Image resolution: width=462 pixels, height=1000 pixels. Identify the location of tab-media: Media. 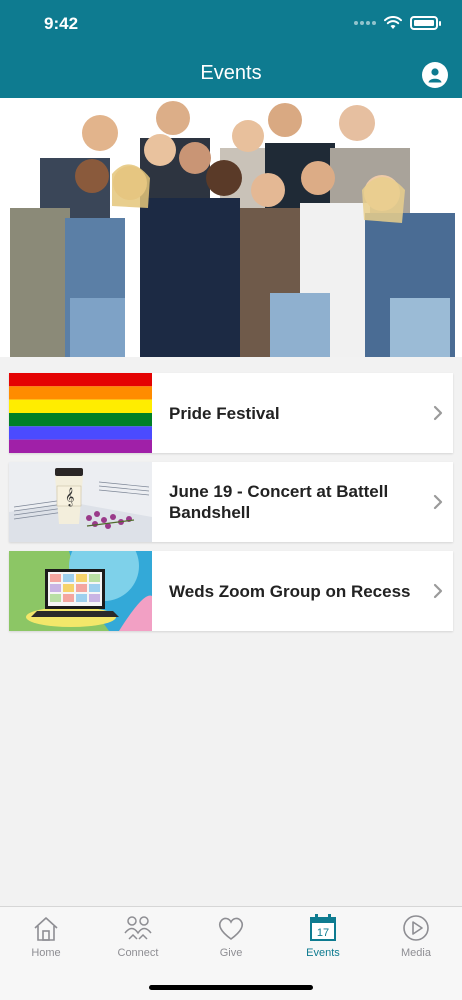
(416, 936).